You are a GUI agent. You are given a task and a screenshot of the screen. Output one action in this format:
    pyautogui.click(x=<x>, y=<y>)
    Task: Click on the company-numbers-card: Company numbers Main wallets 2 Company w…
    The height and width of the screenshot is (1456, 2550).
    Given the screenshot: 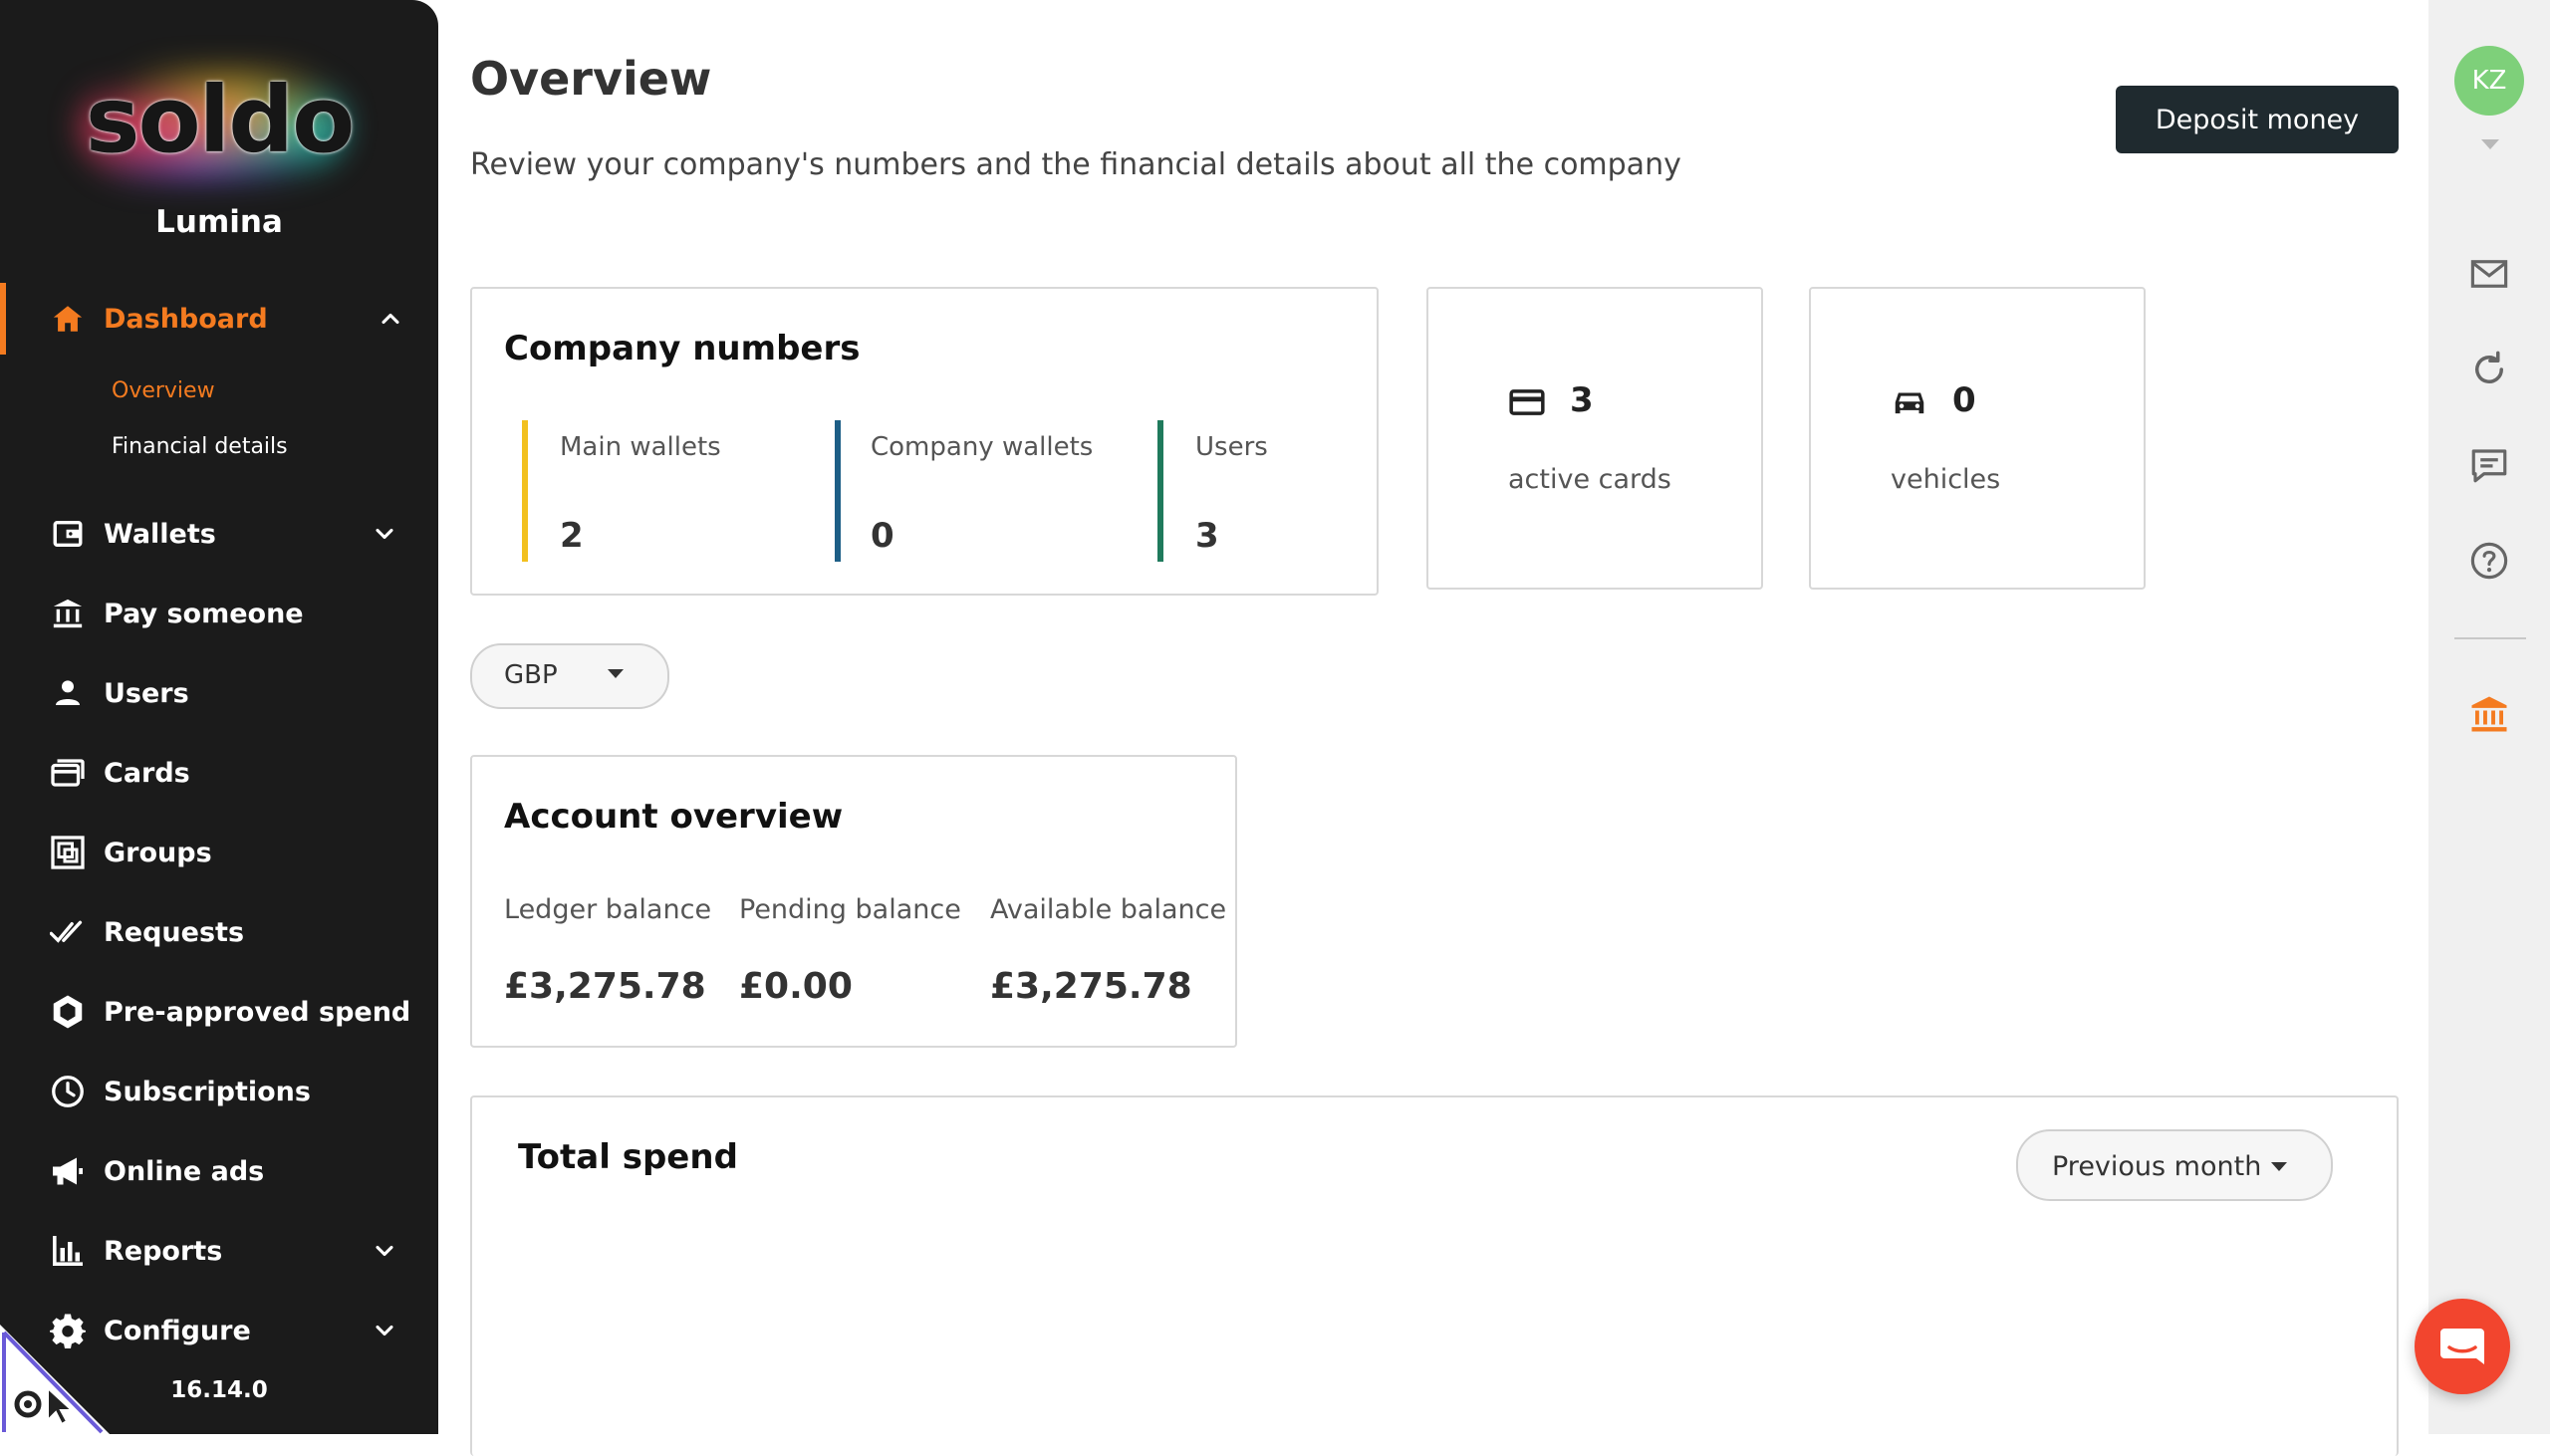 What is the action you would take?
    pyautogui.click(x=924, y=441)
    